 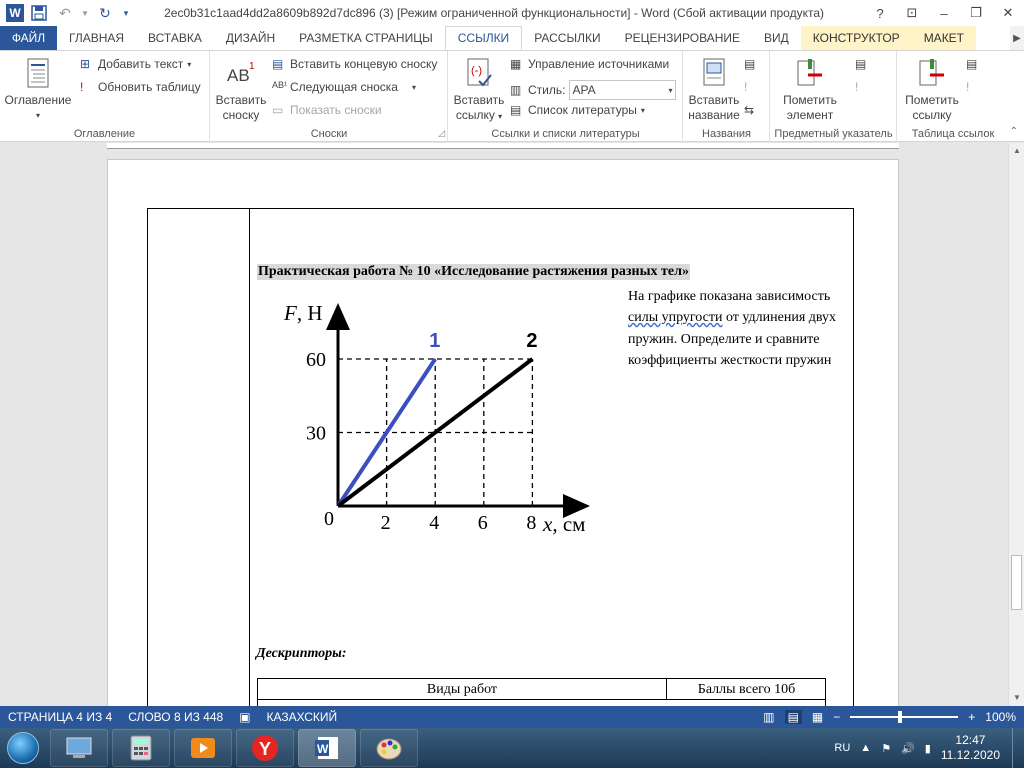 What do you see at coordinates (38, 90) in the screenshot?
I see `toc-button: Оглавление ▾` at bounding box center [38, 90].